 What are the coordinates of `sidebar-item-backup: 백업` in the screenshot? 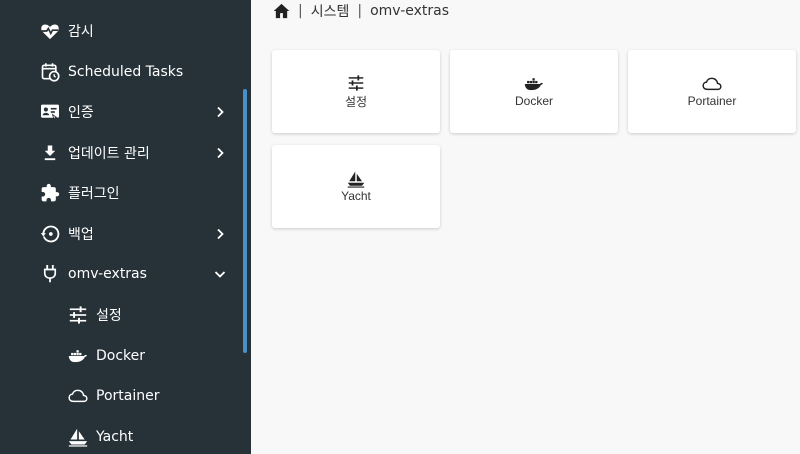 It's located at (122, 234).